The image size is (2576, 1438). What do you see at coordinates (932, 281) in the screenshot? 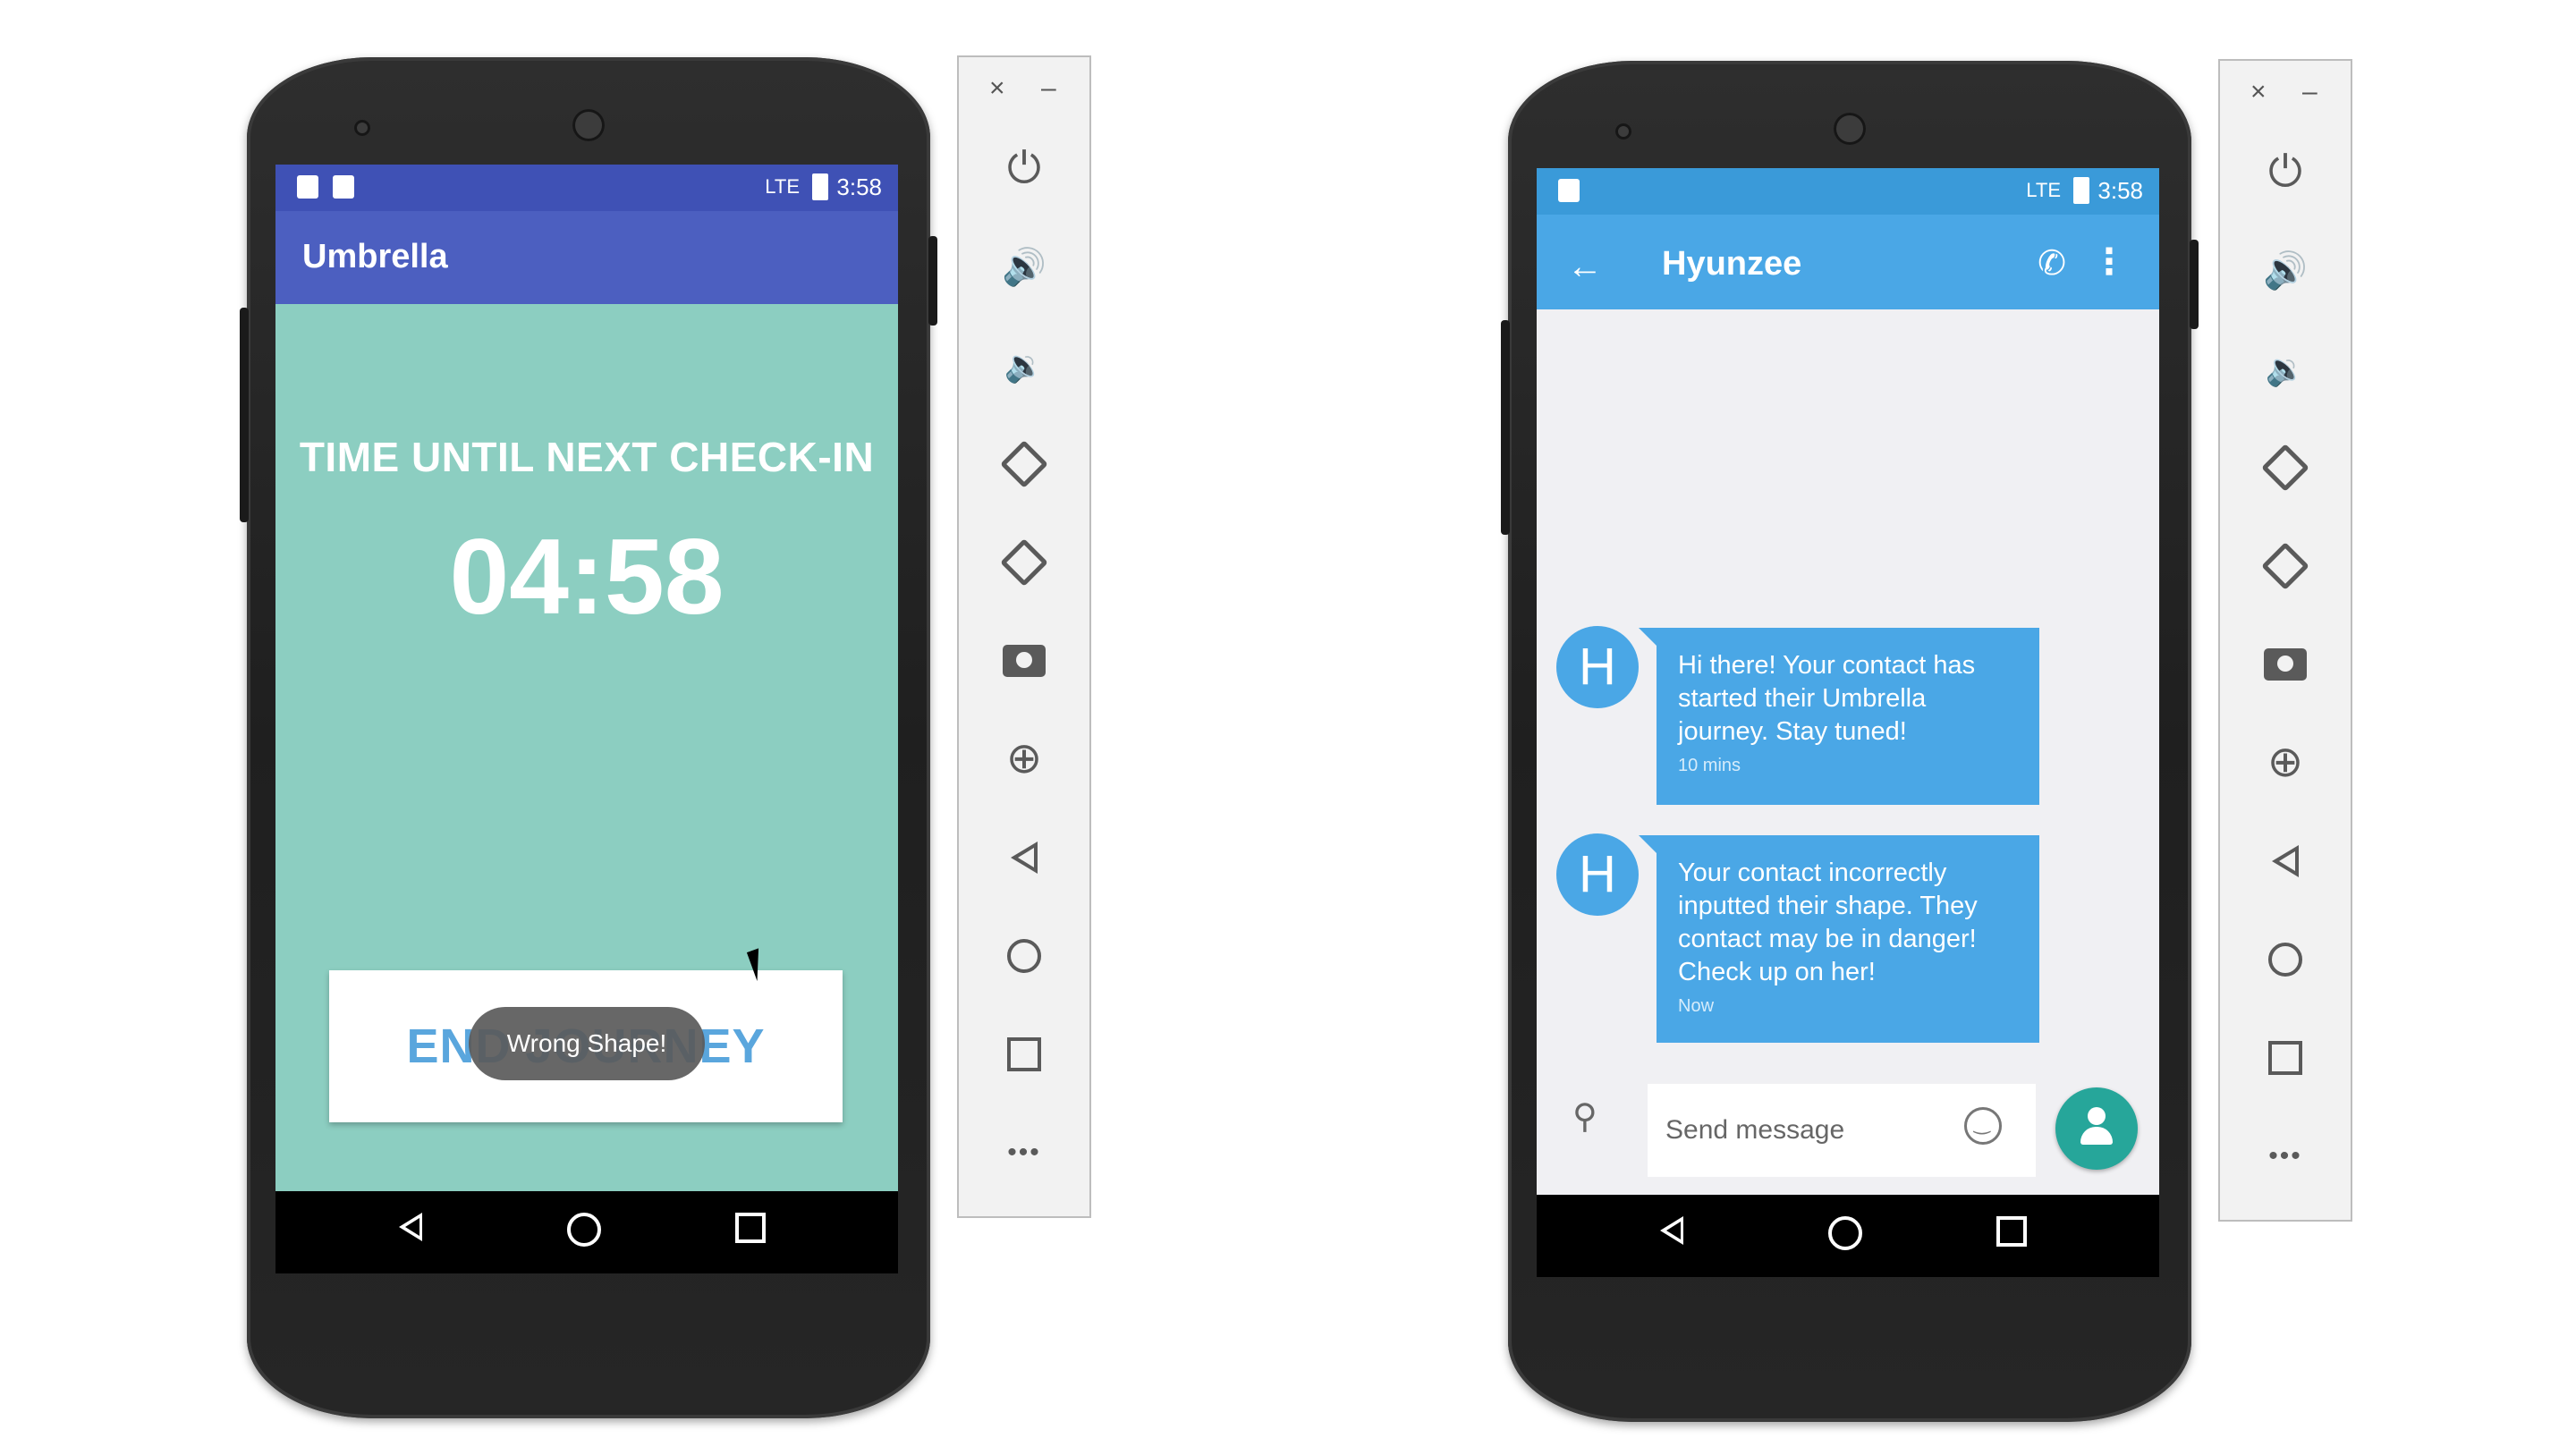
I see `power-side-button` at bounding box center [932, 281].